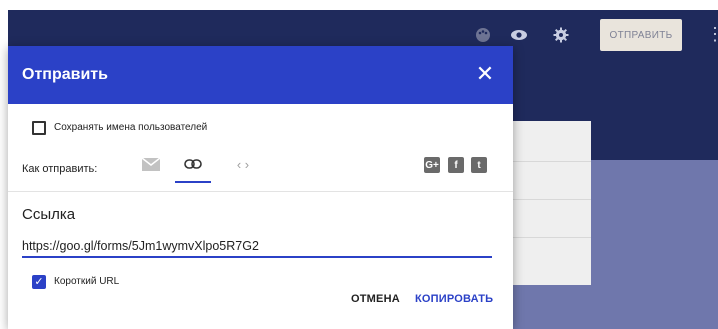 This screenshot has height=329, width=718. What do you see at coordinates (551, 203) in the screenshot?
I see `form-card-peek` at bounding box center [551, 203].